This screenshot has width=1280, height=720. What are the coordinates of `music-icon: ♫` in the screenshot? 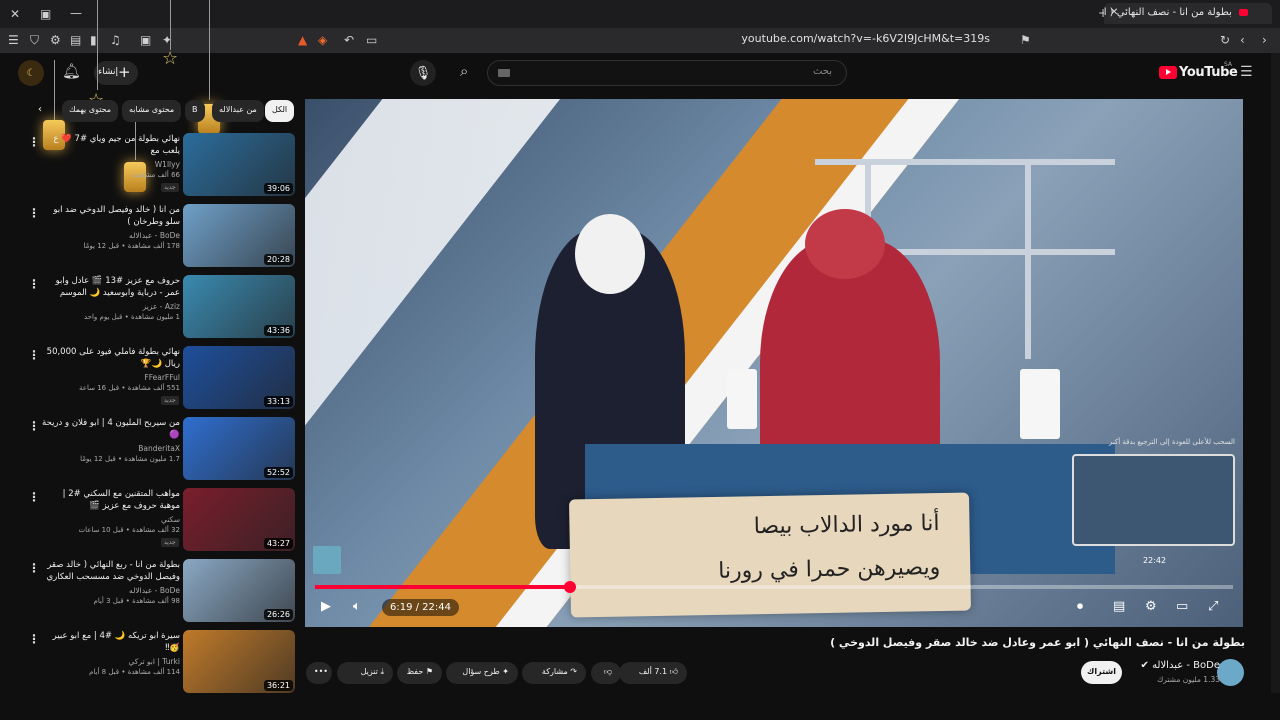 It's located at (115, 40).